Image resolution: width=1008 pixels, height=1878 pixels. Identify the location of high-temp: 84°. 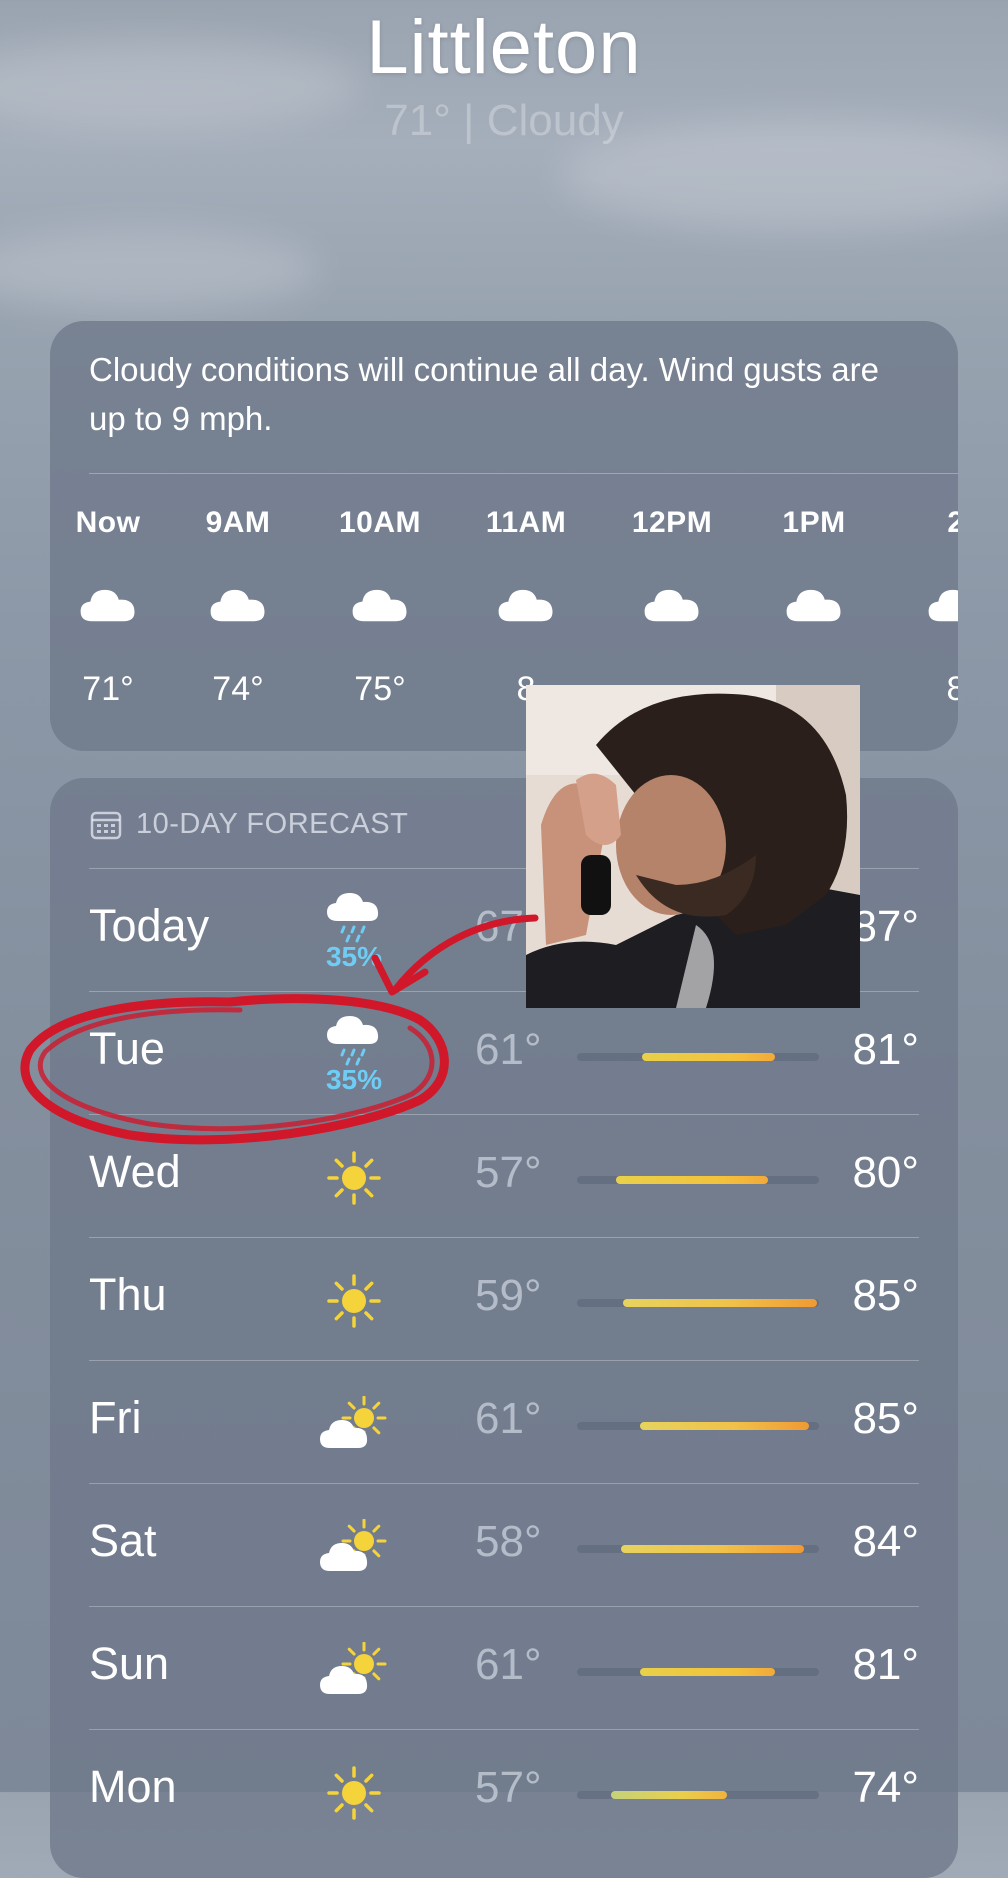
(885, 1541).